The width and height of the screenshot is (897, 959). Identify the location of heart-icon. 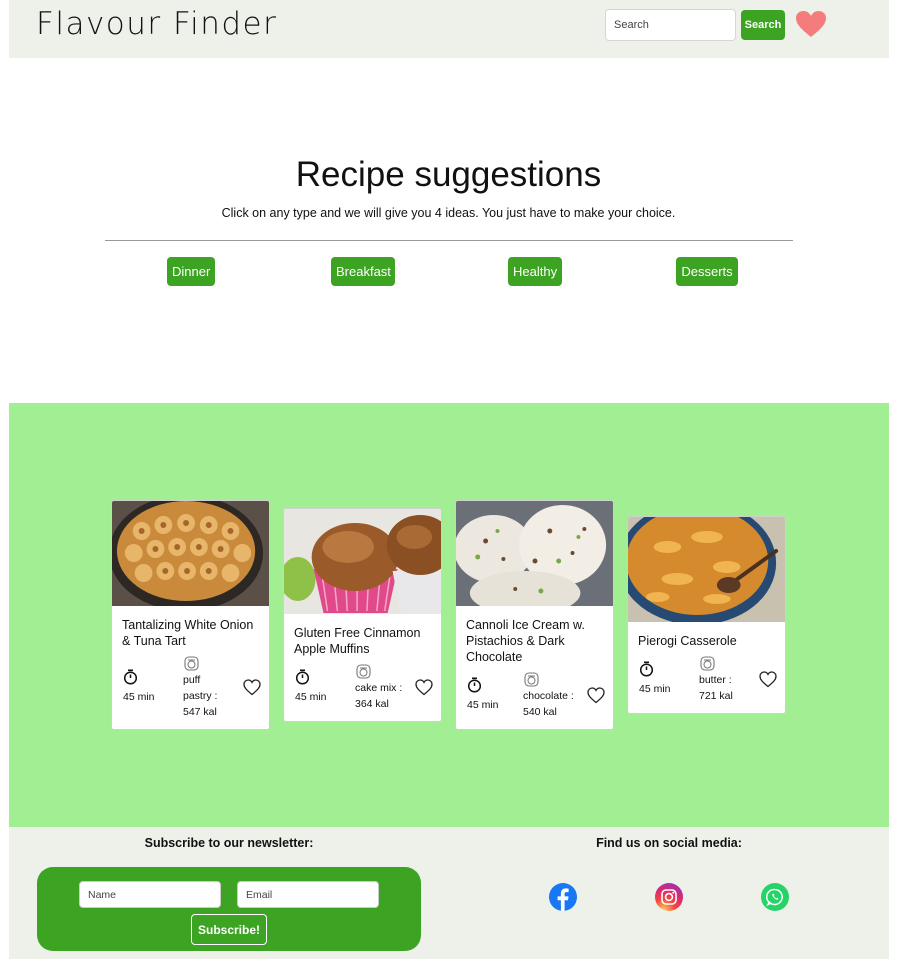
(811, 24).